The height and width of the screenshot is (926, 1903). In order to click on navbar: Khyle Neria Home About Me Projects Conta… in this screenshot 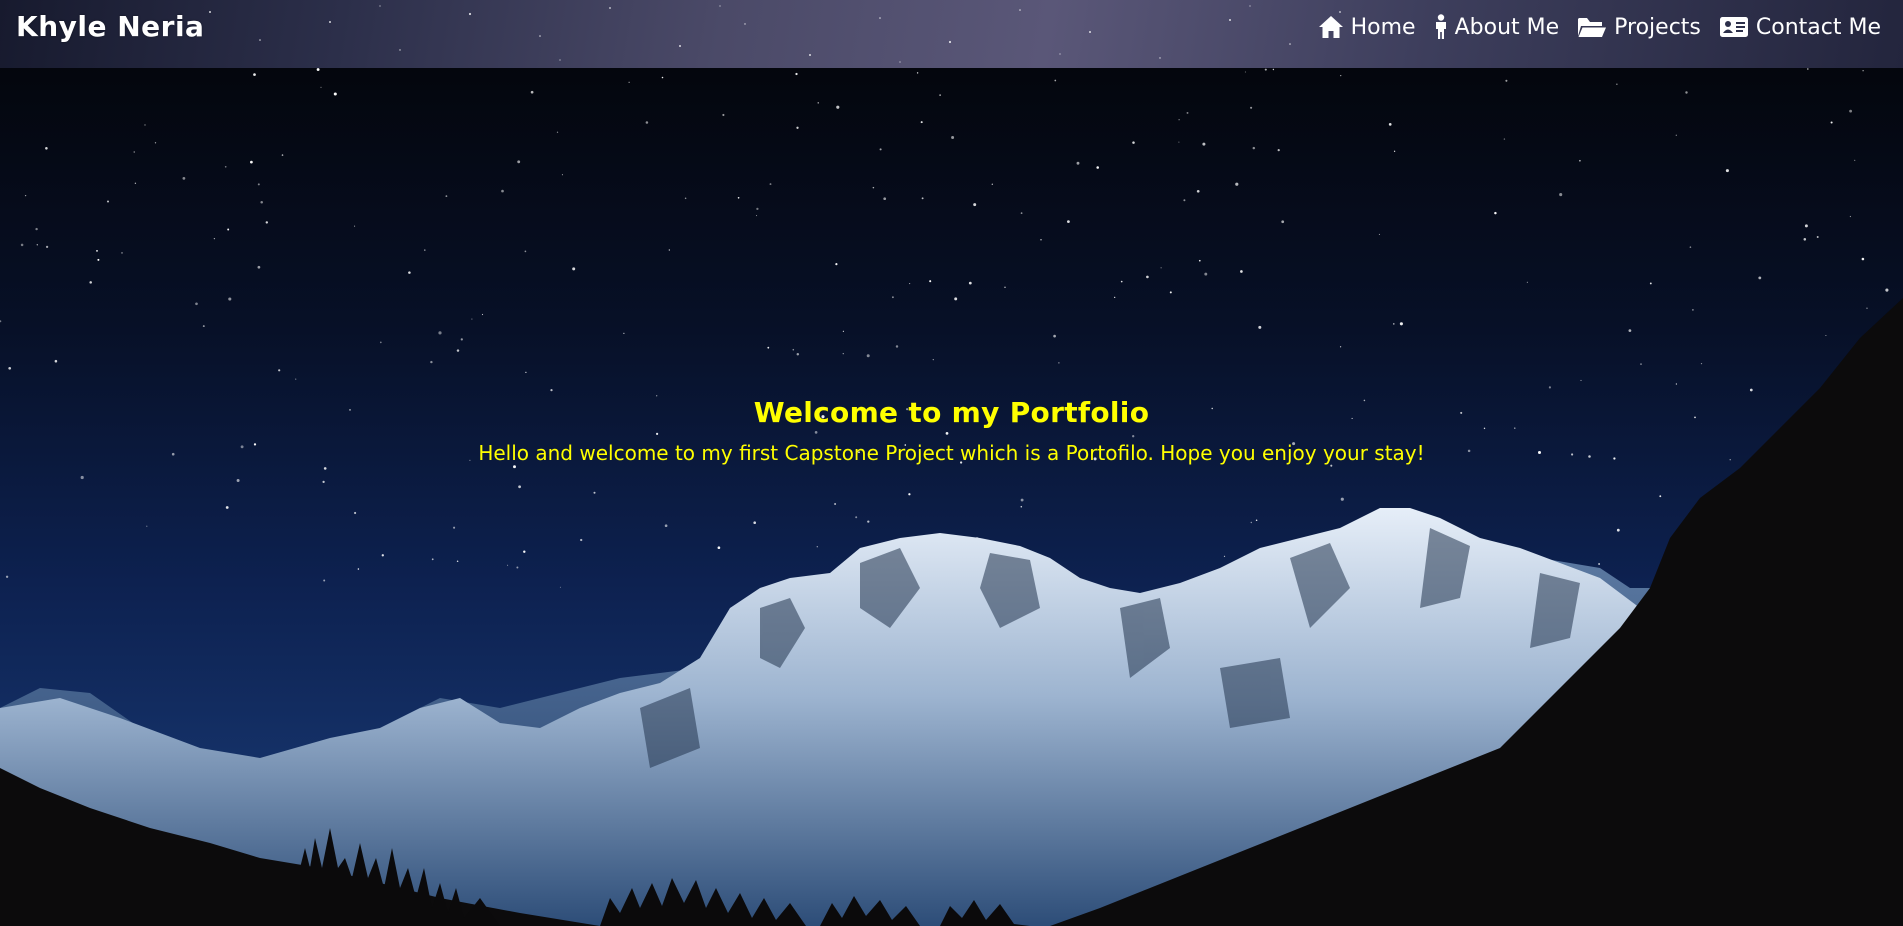, I will do `click(951, 34)`.